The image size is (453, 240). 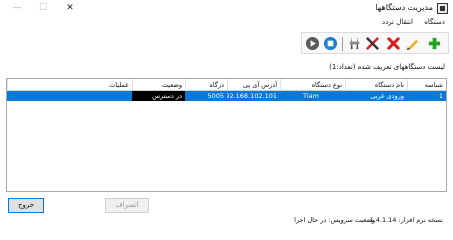 What do you see at coordinates (387, 96) in the screenshot?
I see `device-name-cell: ورودی غربی` at bounding box center [387, 96].